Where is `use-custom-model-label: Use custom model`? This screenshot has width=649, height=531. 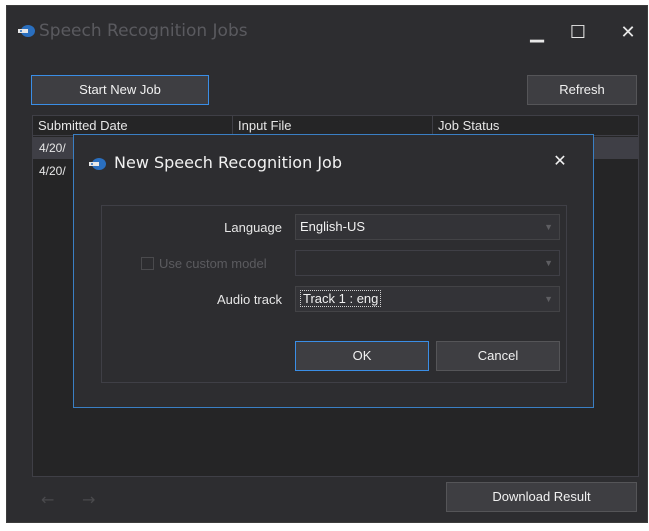 use-custom-model-label: Use custom model is located at coordinates (213, 263).